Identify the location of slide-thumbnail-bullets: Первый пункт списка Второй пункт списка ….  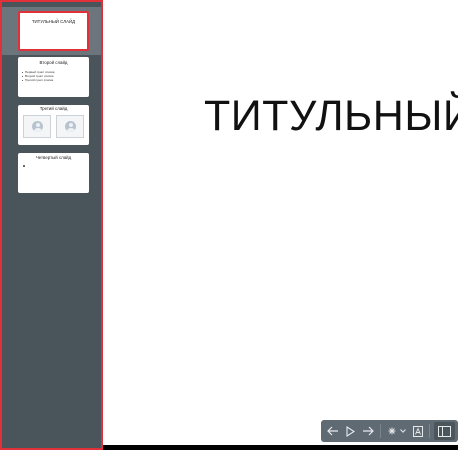
(38, 76).